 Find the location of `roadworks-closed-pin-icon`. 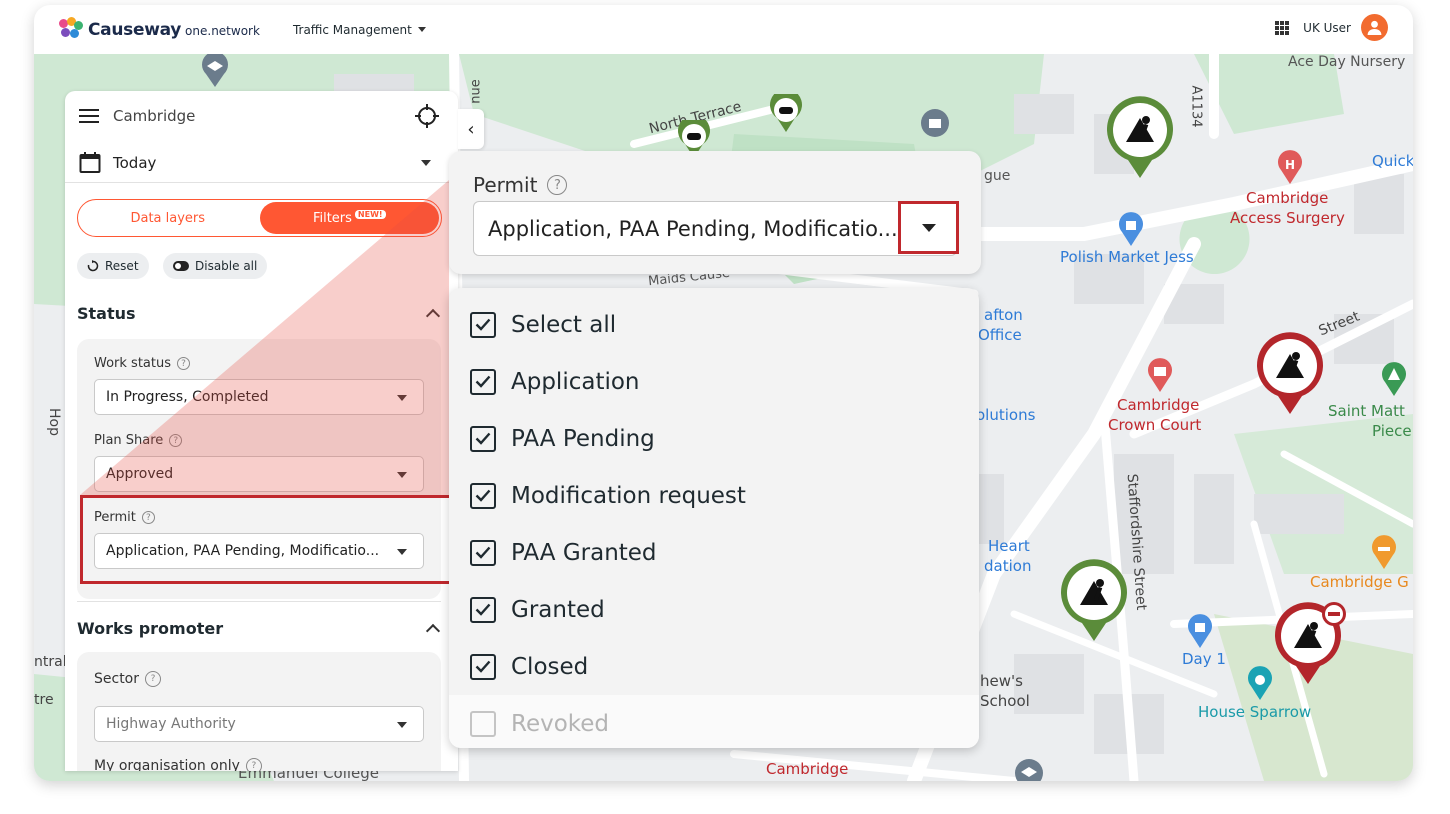

roadworks-closed-pin-icon is located at coordinates (1312, 644).